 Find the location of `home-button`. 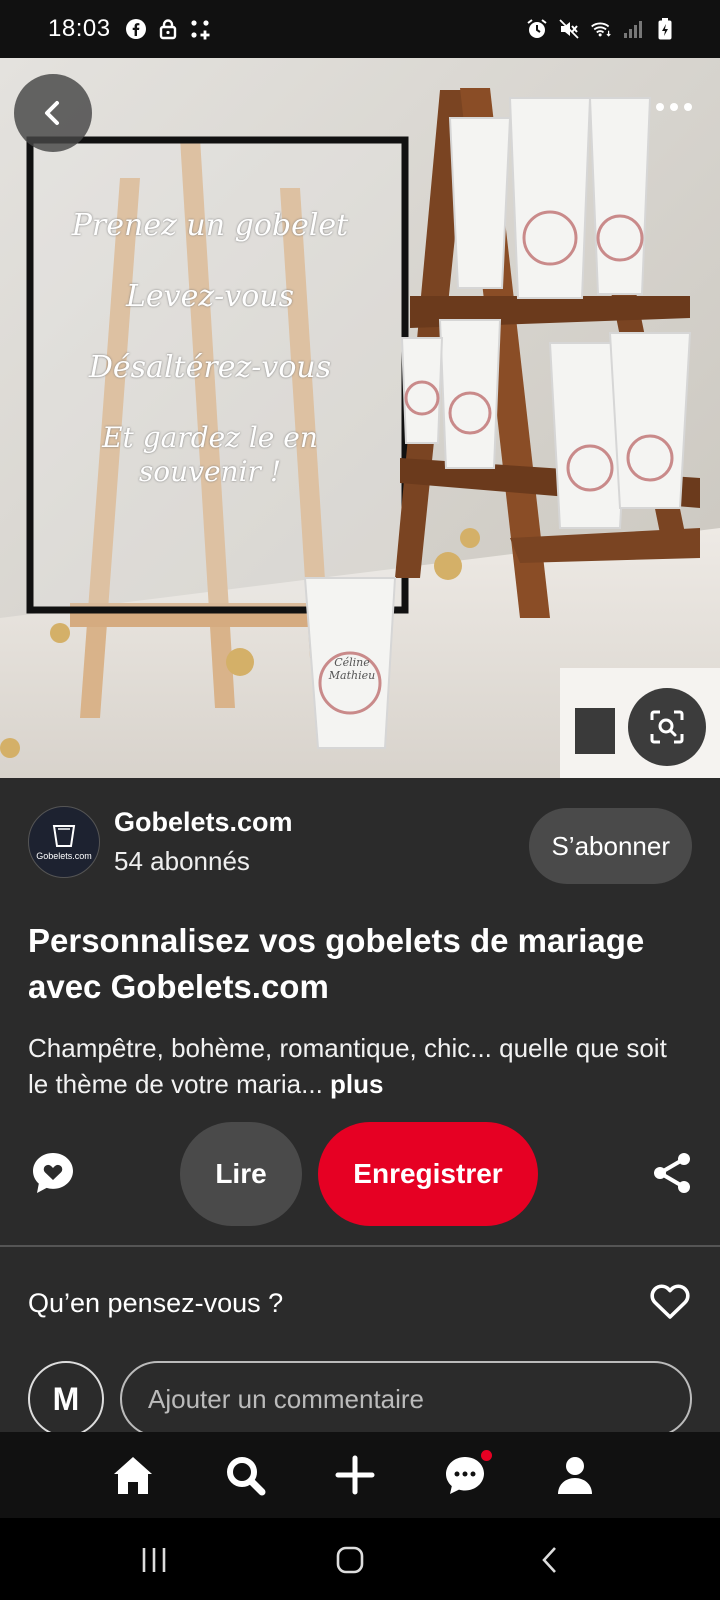

home-button is located at coordinates (350, 1560).